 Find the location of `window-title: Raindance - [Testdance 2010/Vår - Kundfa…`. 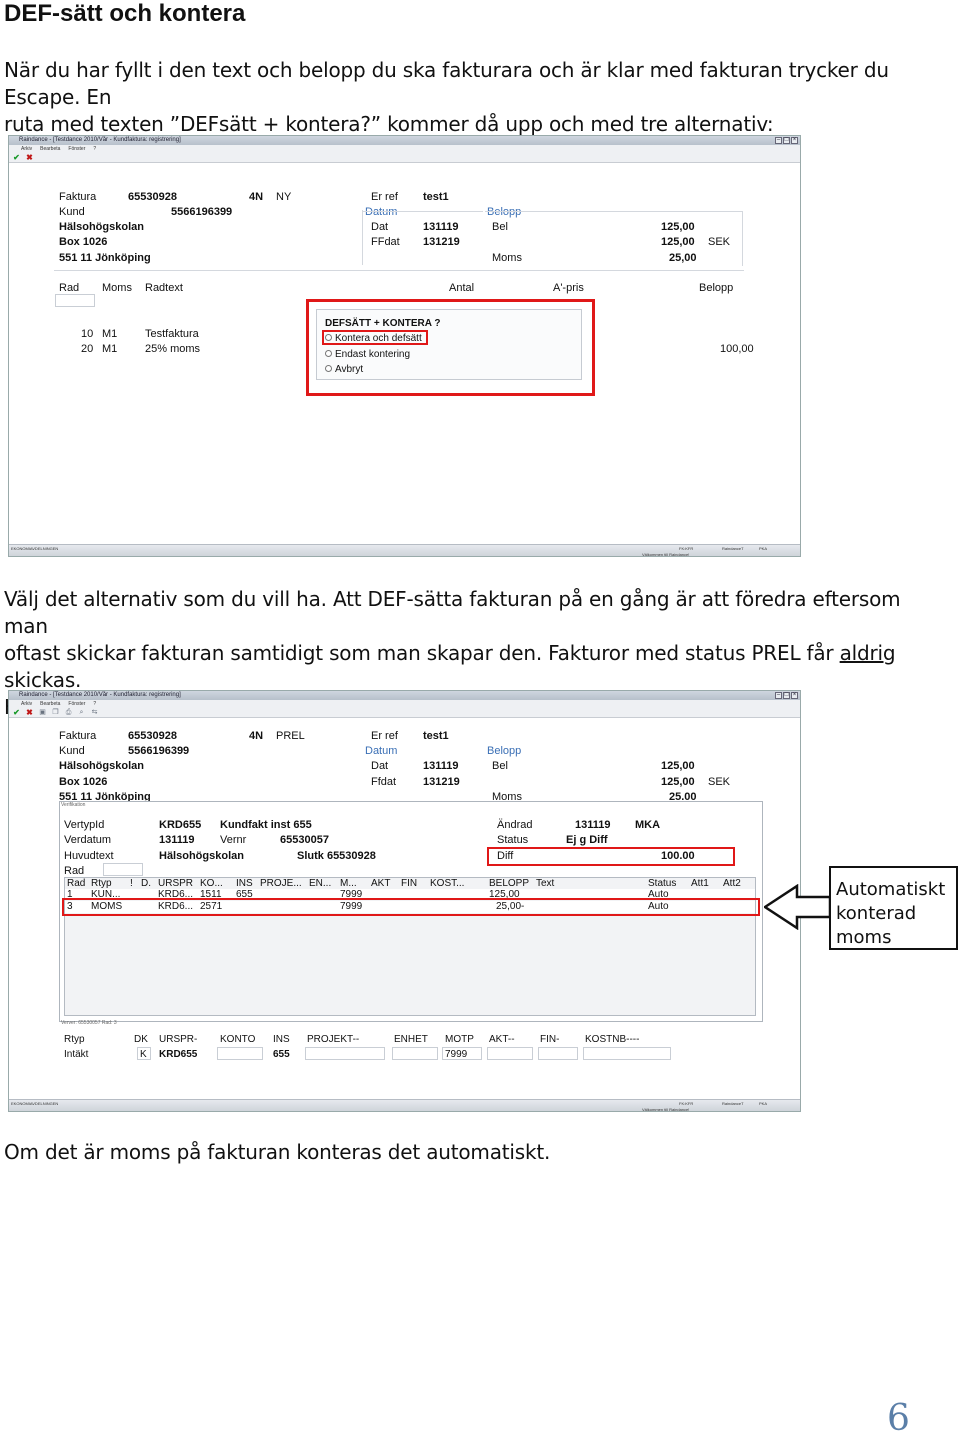

window-title: Raindance - [Testdance 2010/Vår - Kundfa… is located at coordinates (100, 695).